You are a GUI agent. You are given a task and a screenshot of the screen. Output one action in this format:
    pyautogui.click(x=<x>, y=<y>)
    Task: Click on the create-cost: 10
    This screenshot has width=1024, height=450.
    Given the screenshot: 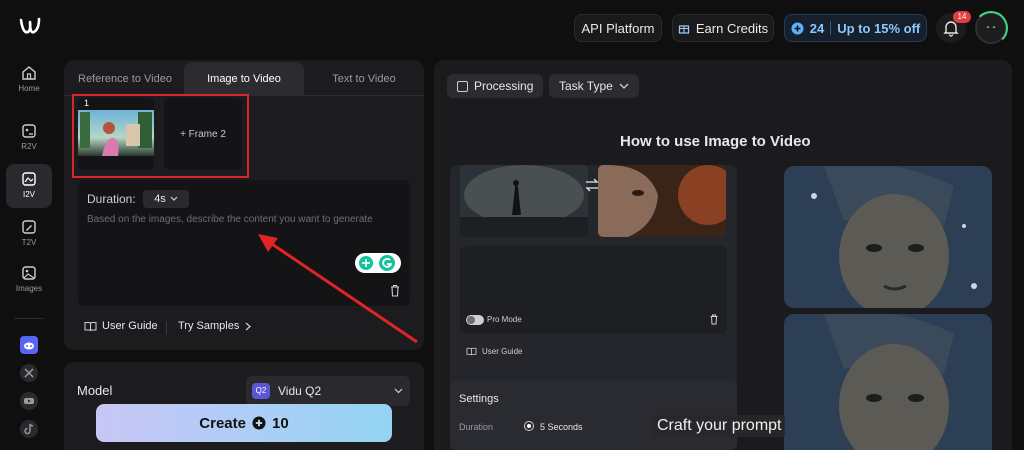 What is the action you would take?
    pyautogui.click(x=280, y=423)
    